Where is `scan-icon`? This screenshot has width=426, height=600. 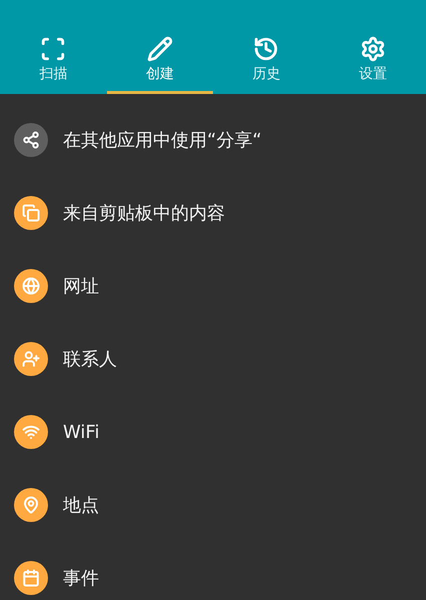
scan-icon is located at coordinates (53, 49).